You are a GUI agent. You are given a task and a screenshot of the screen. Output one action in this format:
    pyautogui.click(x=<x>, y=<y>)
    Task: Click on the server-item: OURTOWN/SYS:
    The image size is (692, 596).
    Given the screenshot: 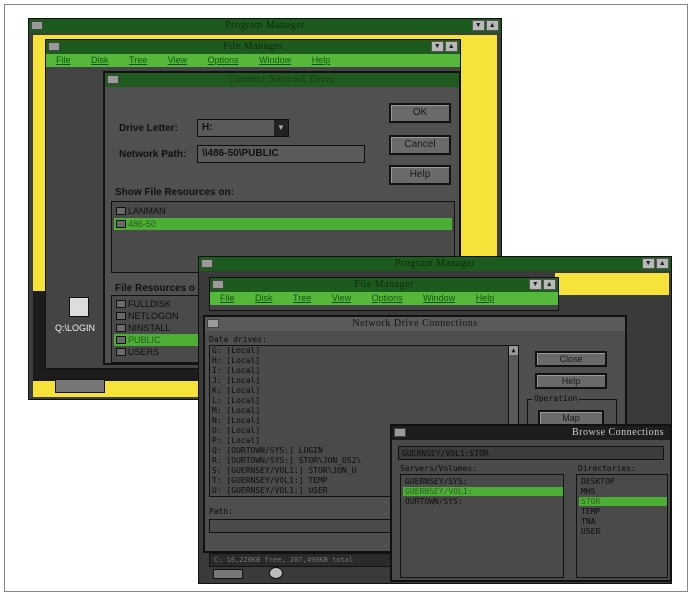 What is the action you would take?
    pyautogui.click(x=434, y=501)
    